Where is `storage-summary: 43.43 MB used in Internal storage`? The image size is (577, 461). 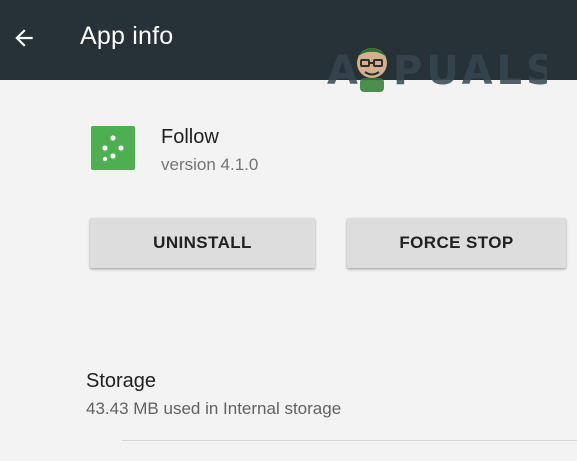 storage-summary: 43.43 MB used in Internal storage is located at coordinates (214, 408).